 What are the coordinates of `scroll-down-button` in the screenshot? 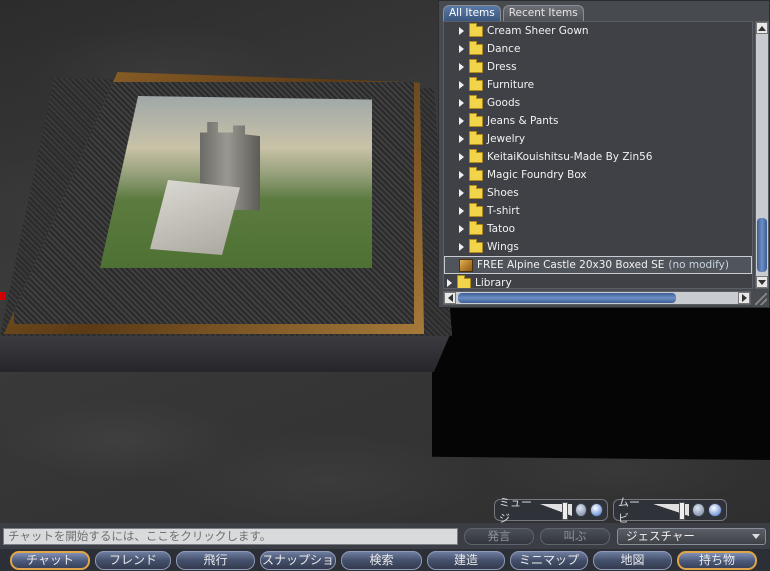 It's located at (762, 282).